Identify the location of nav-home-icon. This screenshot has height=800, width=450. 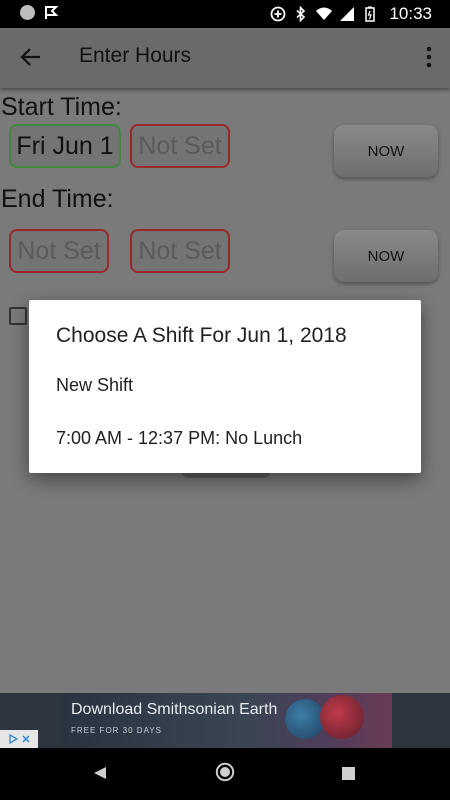
(225, 772).